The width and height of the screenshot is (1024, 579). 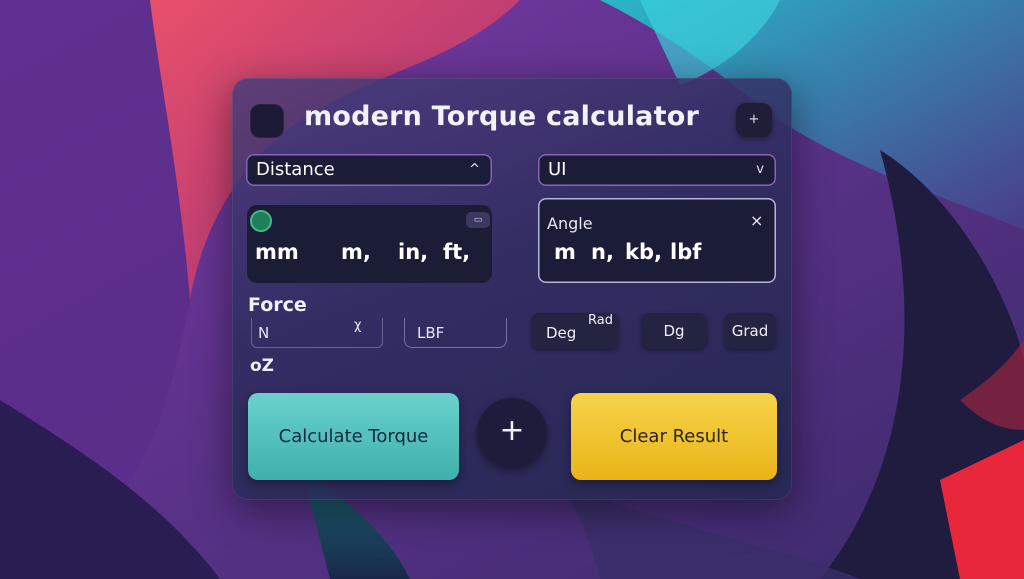 What do you see at coordinates (277, 252) in the screenshot?
I see `unit-option-mm: mm` at bounding box center [277, 252].